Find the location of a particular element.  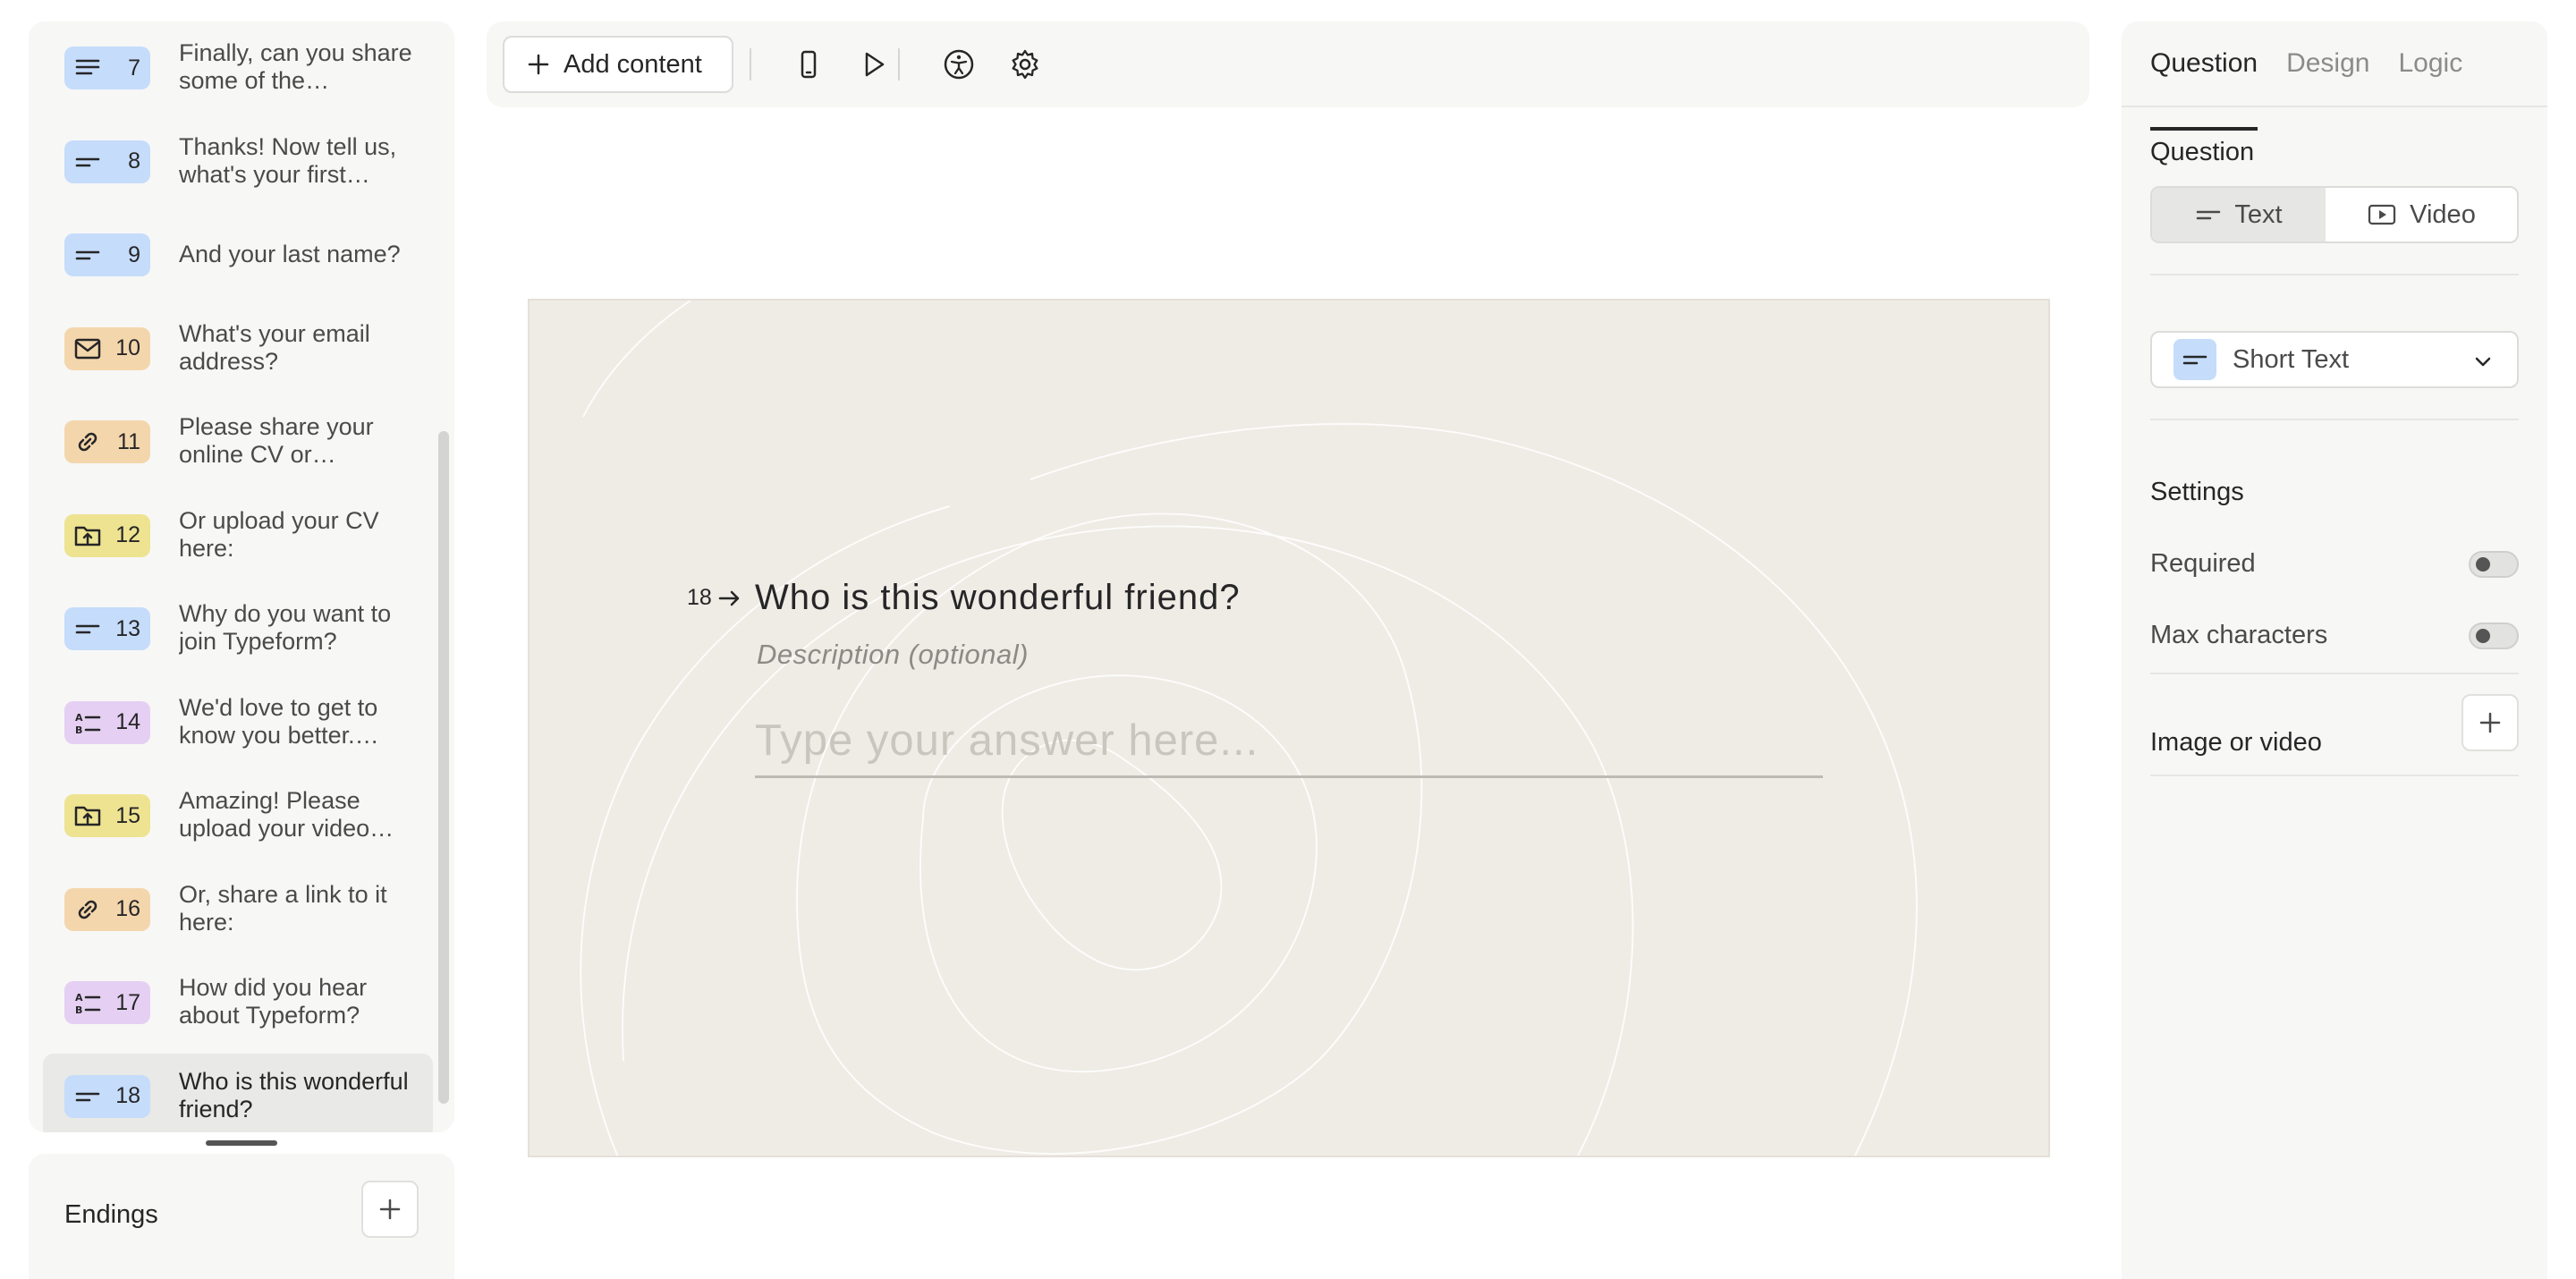

add-media-button is located at coordinates (2490, 723).